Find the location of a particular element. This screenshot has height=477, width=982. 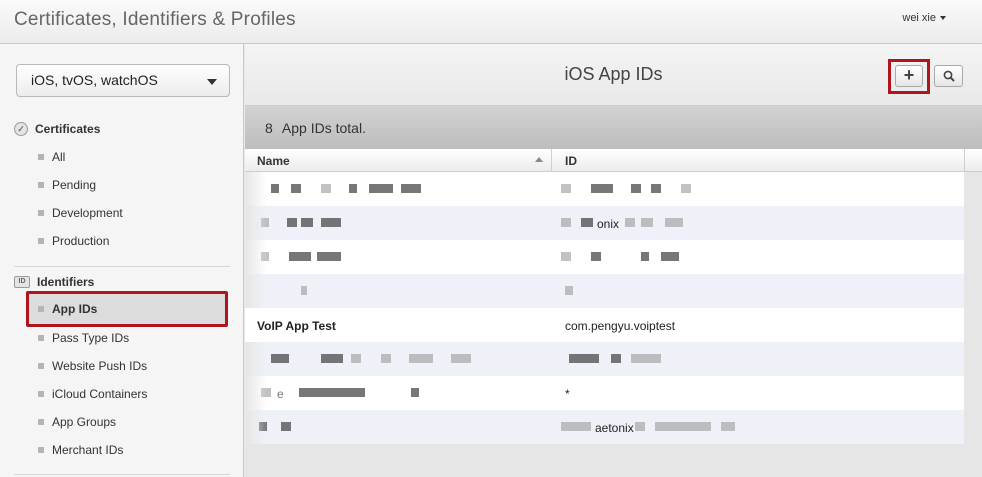

sidebar-item-app-ids: App IDs is located at coordinates (127, 309).